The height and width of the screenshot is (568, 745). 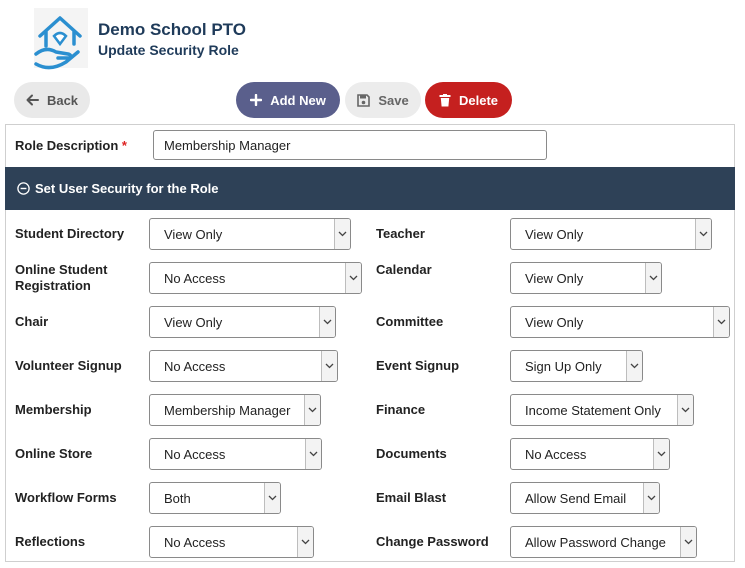 I want to click on back-button: Back, so click(x=52, y=100).